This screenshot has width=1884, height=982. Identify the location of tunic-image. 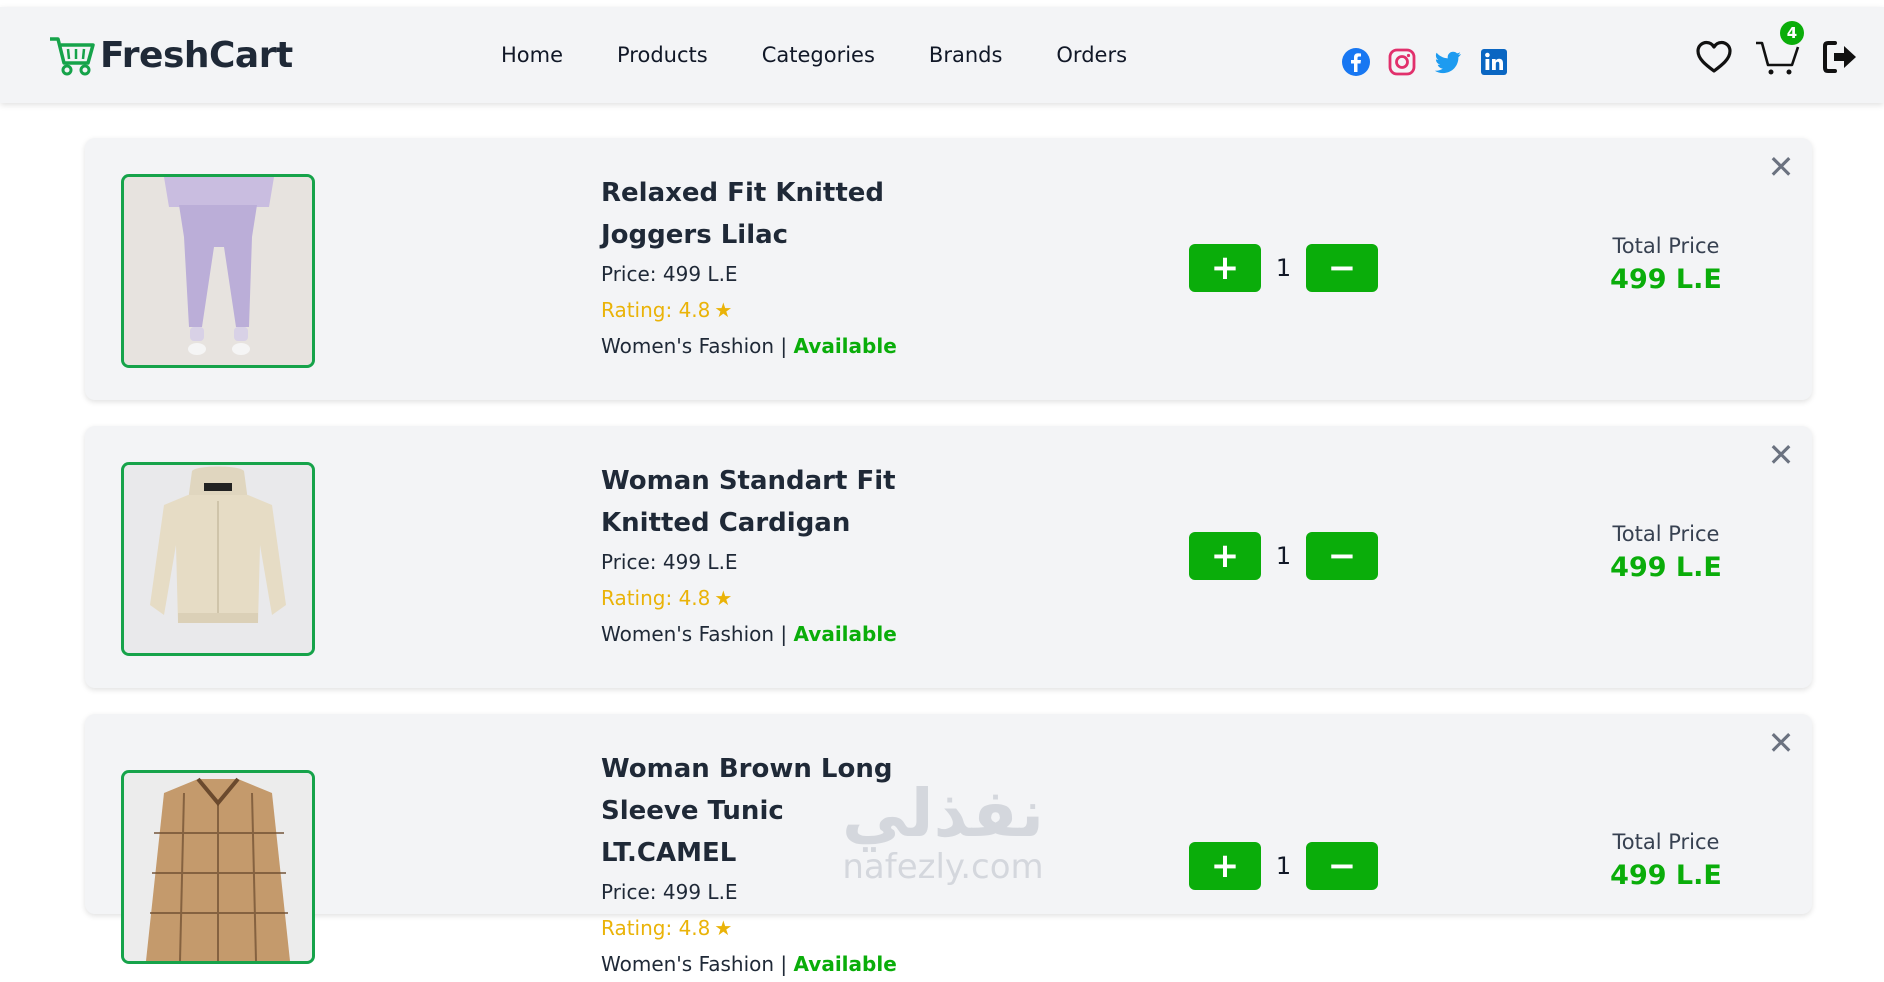
(218, 867).